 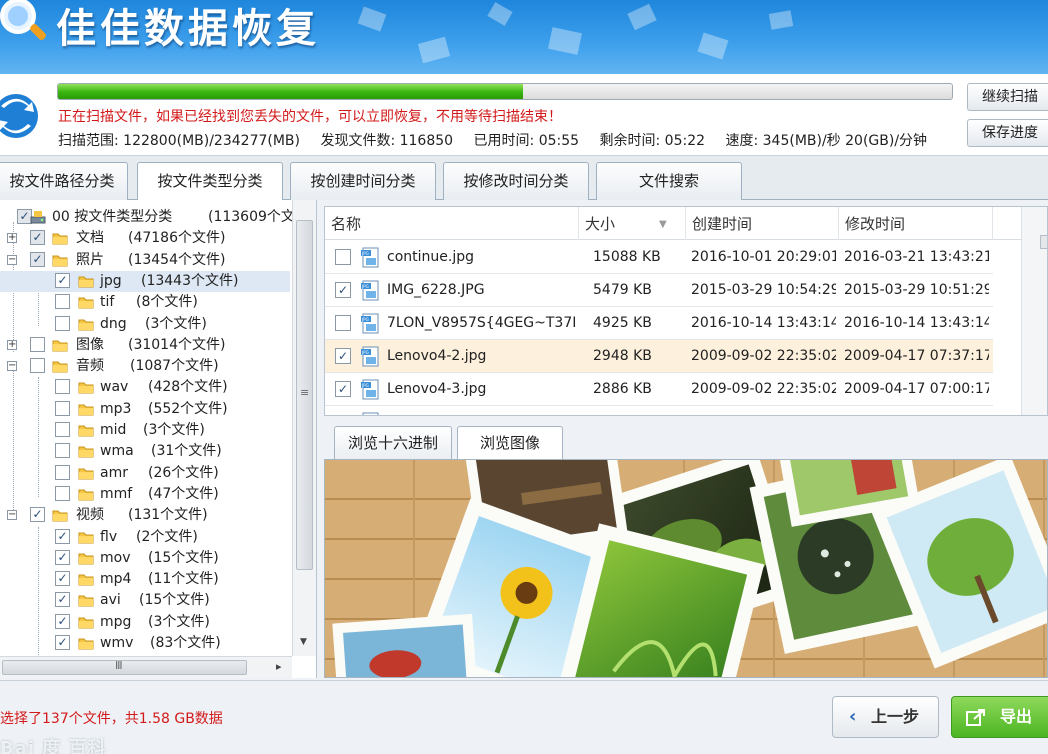 What do you see at coordinates (1043, 242) in the screenshot?
I see `list-scroll-thumb` at bounding box center [1043, 242].